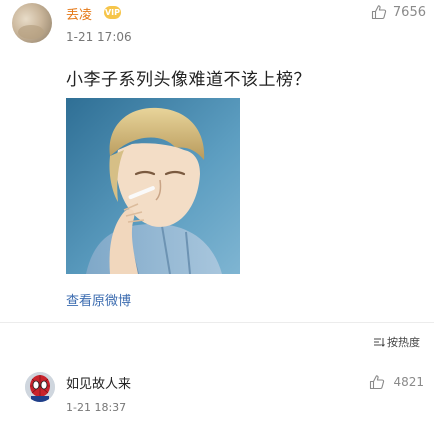 The width and height of the screenshot is (434, 421). What do you see at coordinates (99, 37) in the screenshot?
I see `post-timestamp: 1-21 17:06` at bounding box center [99, 37].